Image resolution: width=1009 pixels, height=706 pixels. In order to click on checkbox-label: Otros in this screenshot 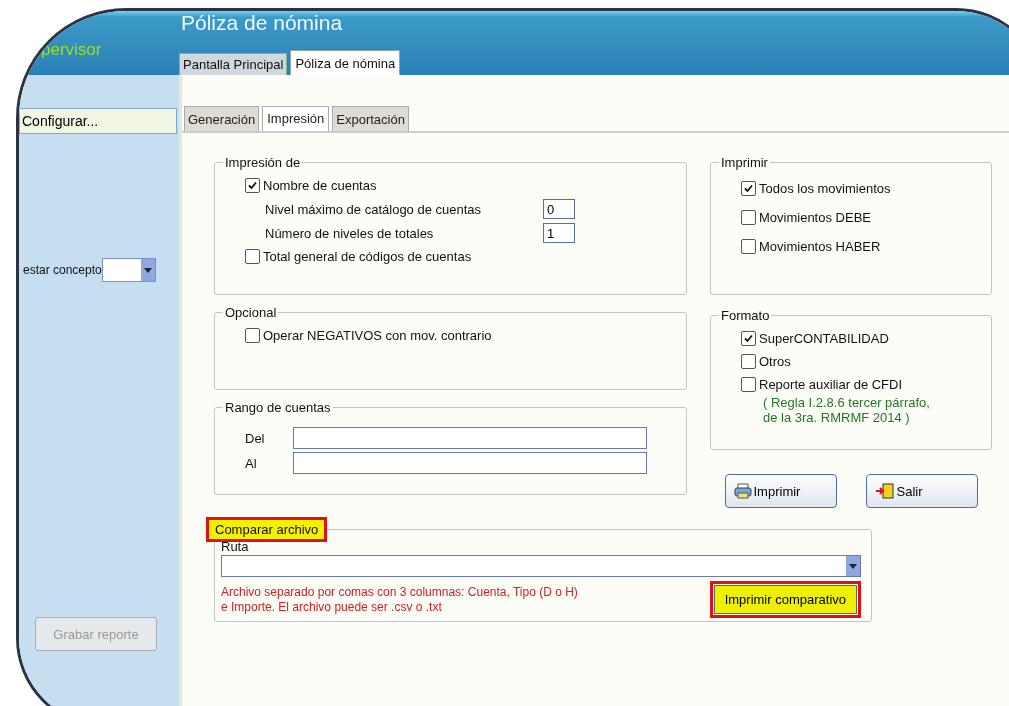, I will do `click(775, 361)`.